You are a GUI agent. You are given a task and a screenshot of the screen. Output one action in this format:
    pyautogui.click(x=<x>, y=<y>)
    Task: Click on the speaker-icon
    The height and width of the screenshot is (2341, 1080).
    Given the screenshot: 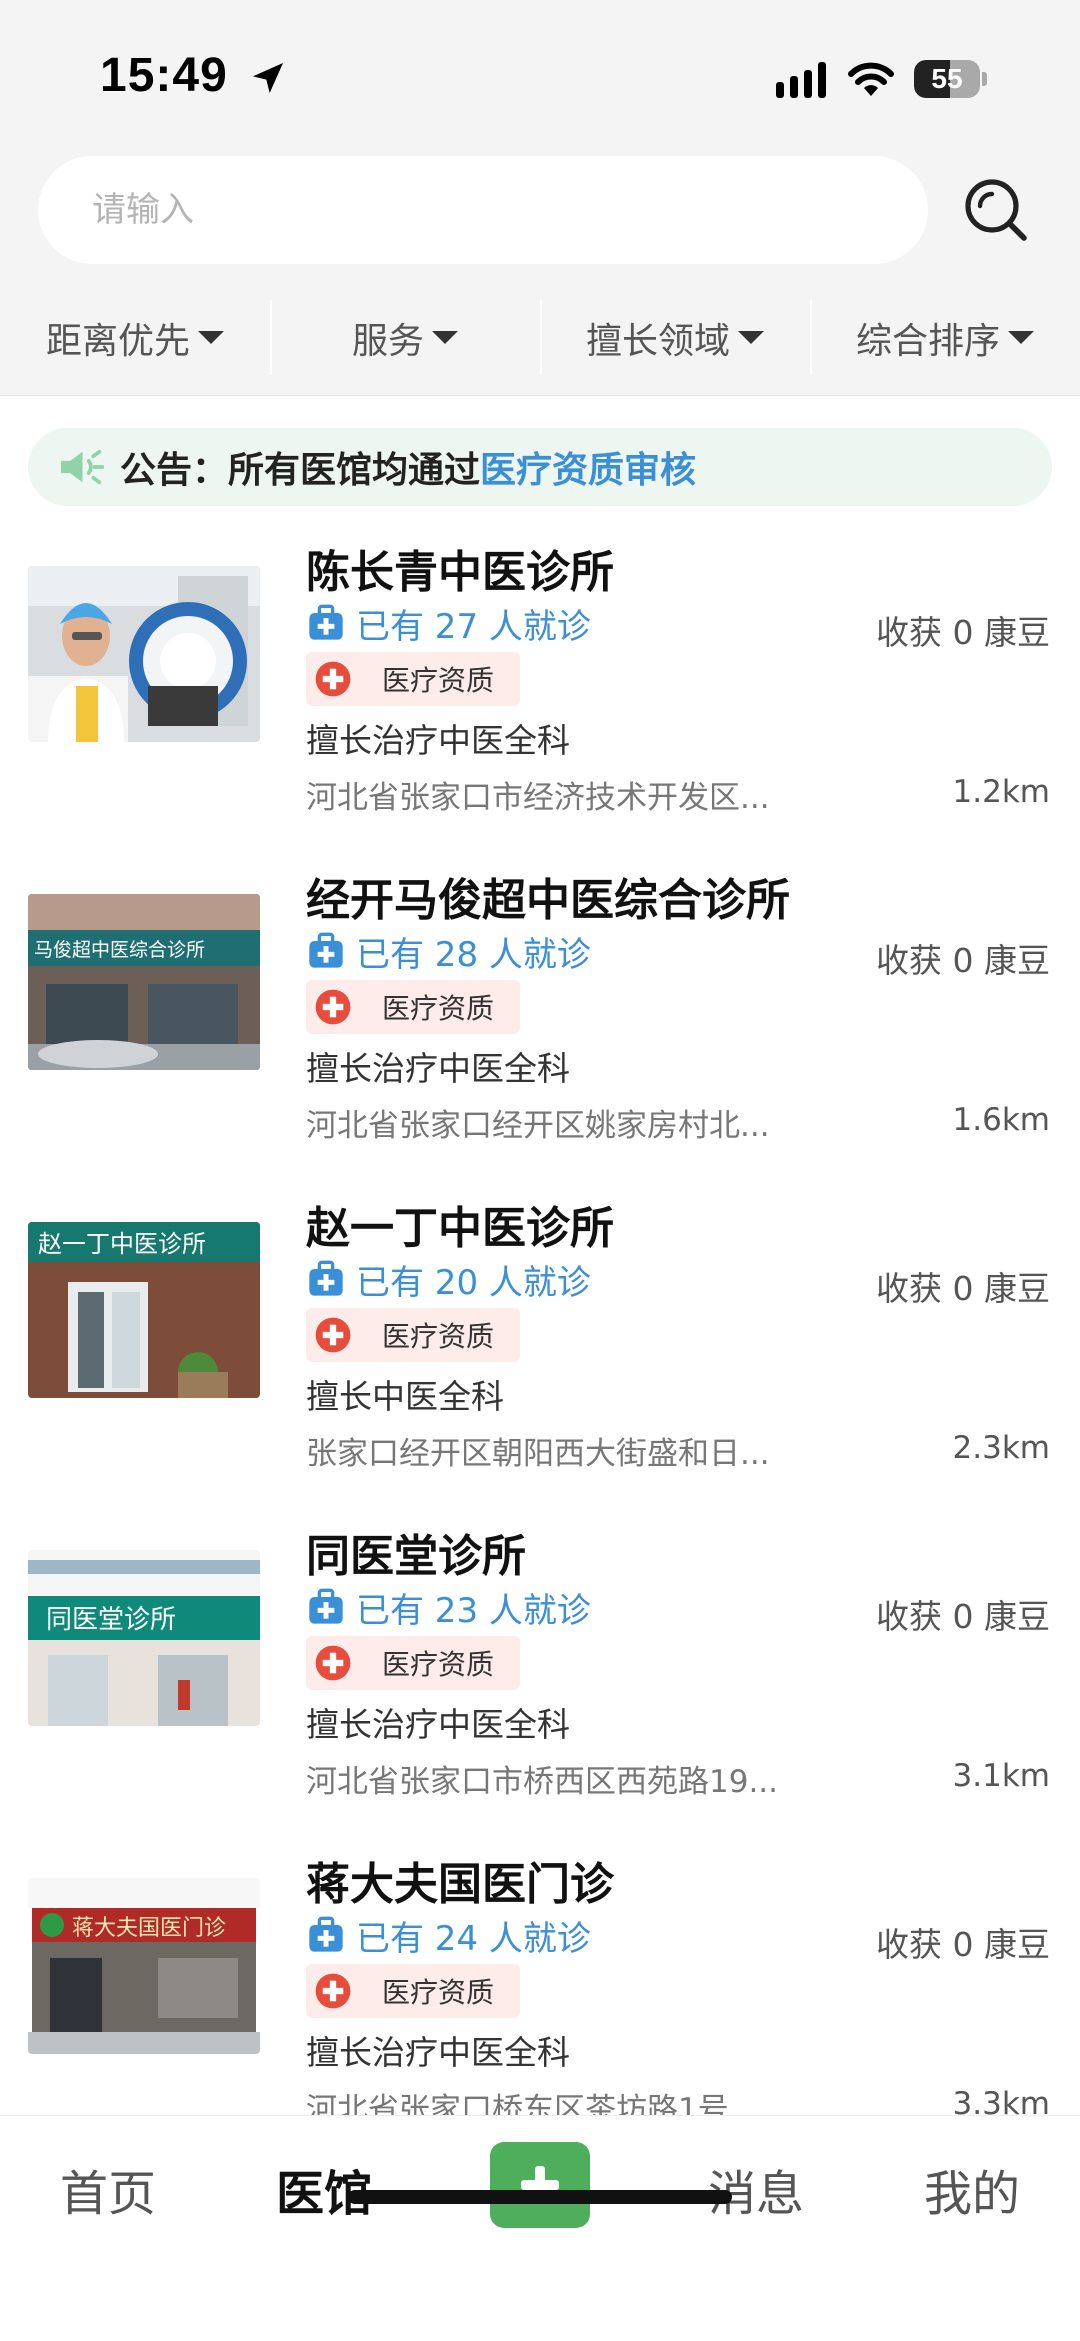 What is the action you would take?
    pyautogui.click(x=82, y=467)
    